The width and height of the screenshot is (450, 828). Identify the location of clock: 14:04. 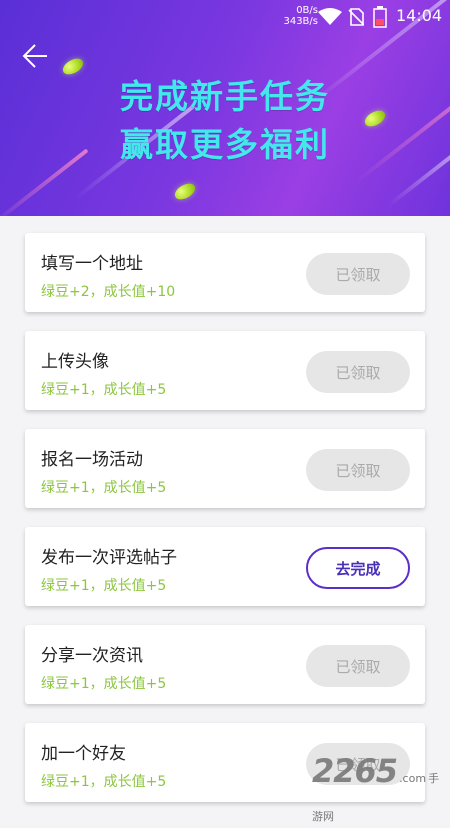
(419, 15).